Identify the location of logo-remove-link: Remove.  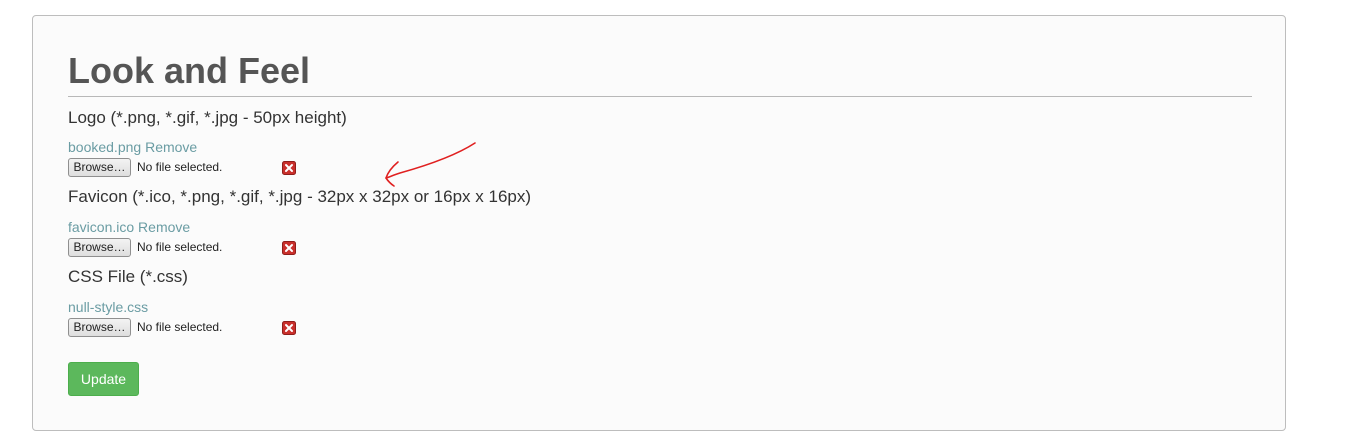
(171, 147).